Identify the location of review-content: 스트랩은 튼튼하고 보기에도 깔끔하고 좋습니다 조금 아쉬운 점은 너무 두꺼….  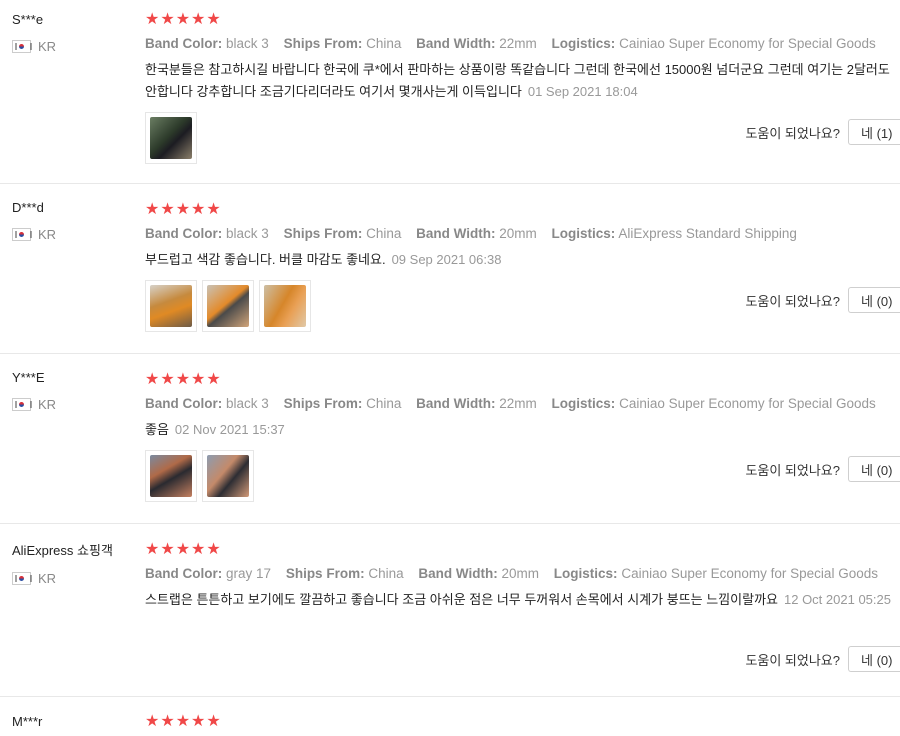
(461, 599).